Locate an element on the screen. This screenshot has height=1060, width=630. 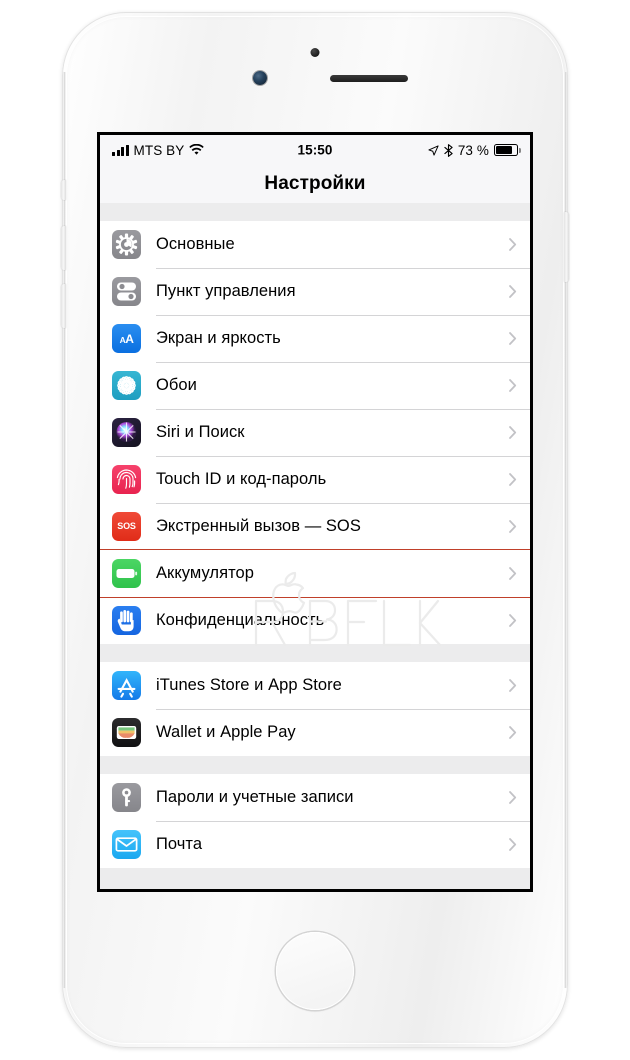
list-top-gap is located at coordinates (315, 212).